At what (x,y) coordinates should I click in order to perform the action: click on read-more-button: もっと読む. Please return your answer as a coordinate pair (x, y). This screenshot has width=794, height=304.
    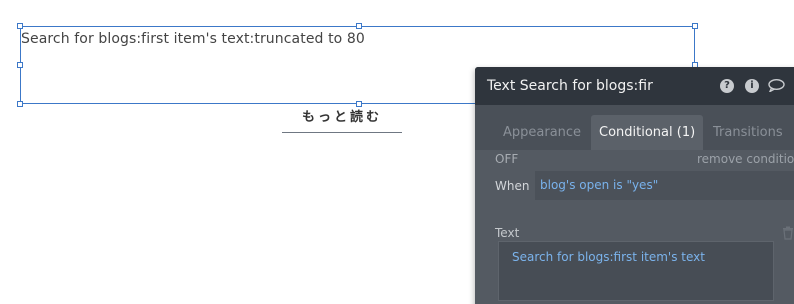
    Looking at the image, I should click on (342, 119).